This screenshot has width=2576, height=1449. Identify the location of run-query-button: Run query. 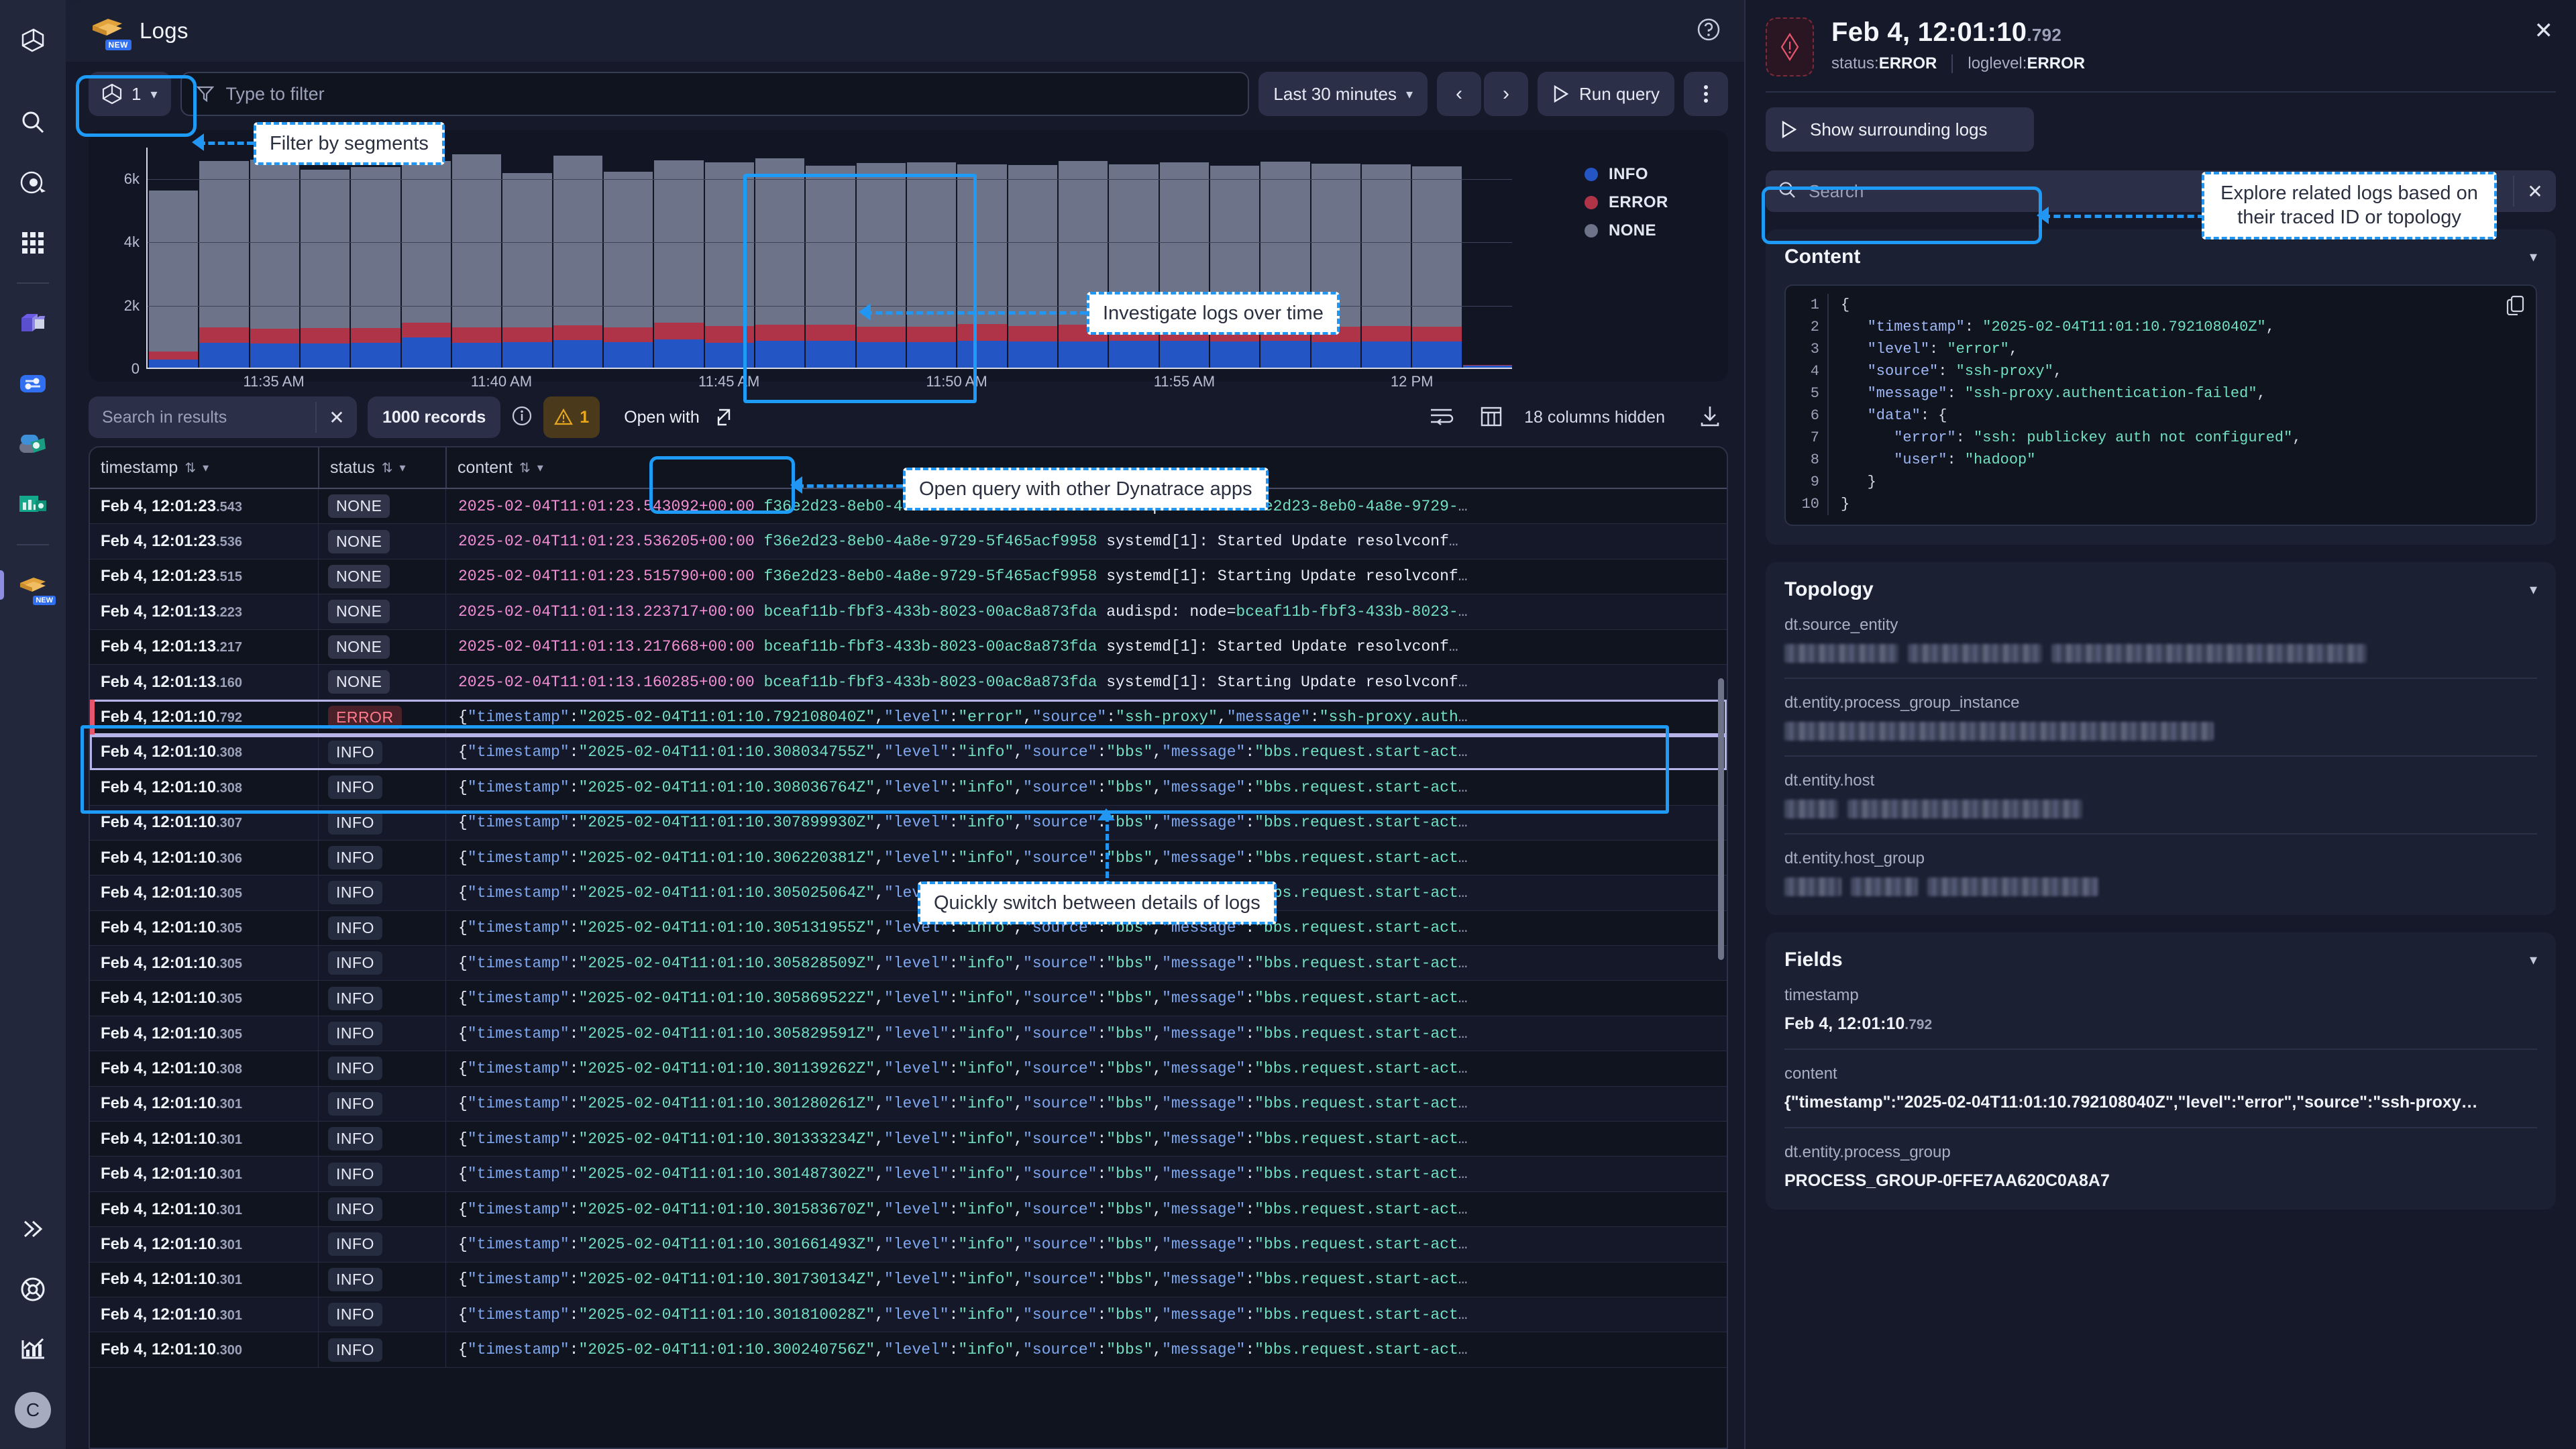
(1606, 94).